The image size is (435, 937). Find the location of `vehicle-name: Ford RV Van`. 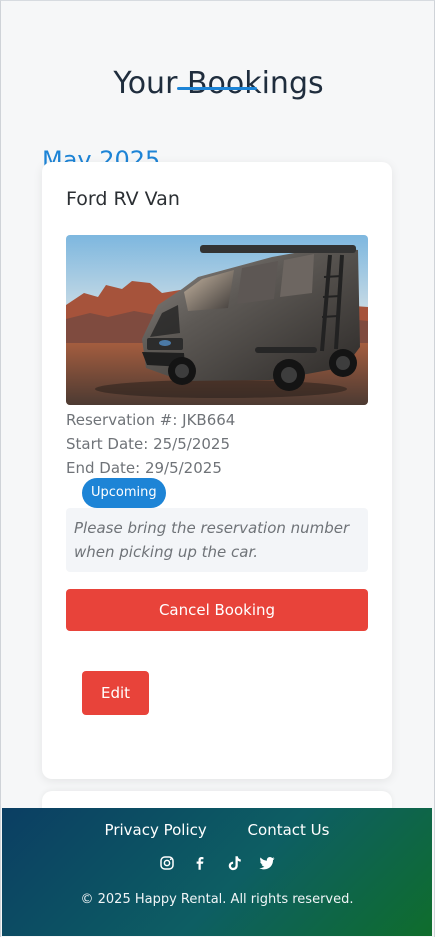

vehicle-name: Ford RV Van is located at coordinates (123, 199).